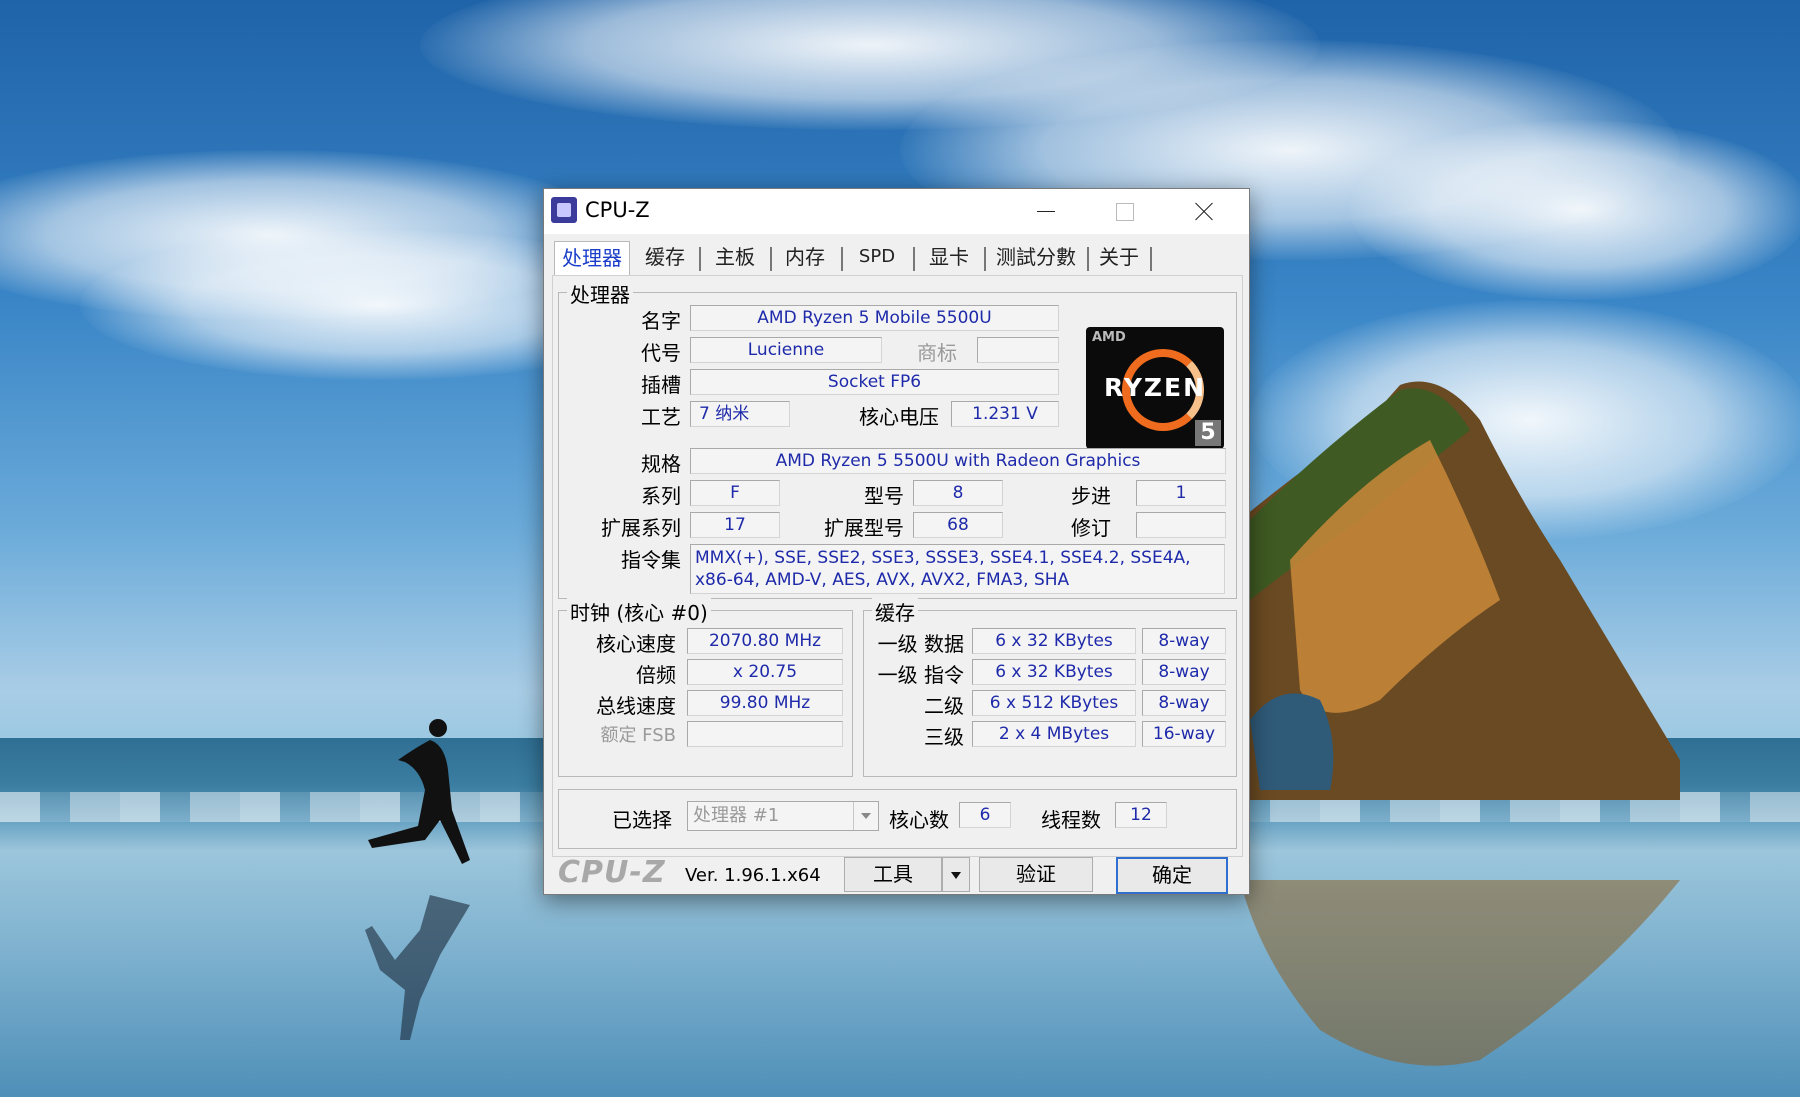 This screenshot has width=1800, height=1097. I want to click on tools-dropdown-button, so click(956, 874).